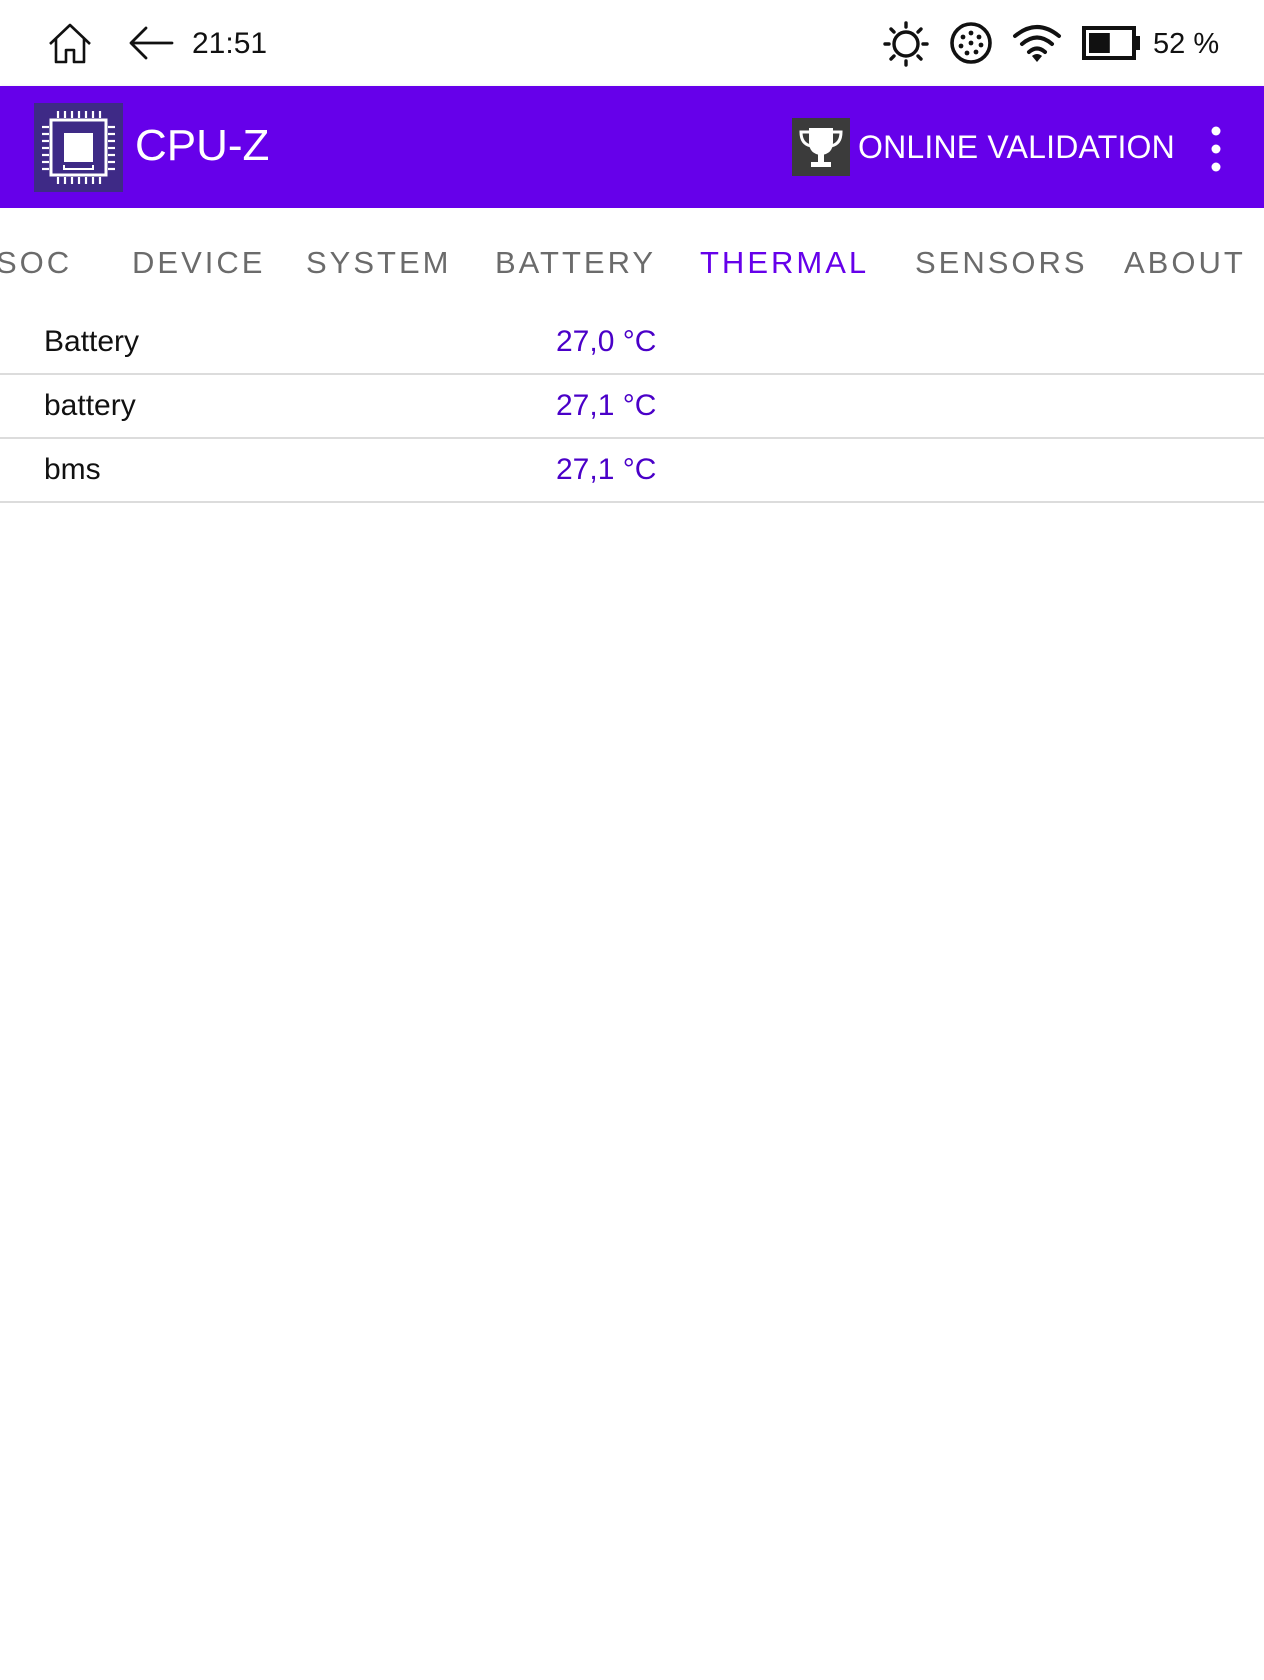  What do you see at coordinates (1111, 43) in the screenshot?
I see `battery-icon` at bounding box center [1111, 43].